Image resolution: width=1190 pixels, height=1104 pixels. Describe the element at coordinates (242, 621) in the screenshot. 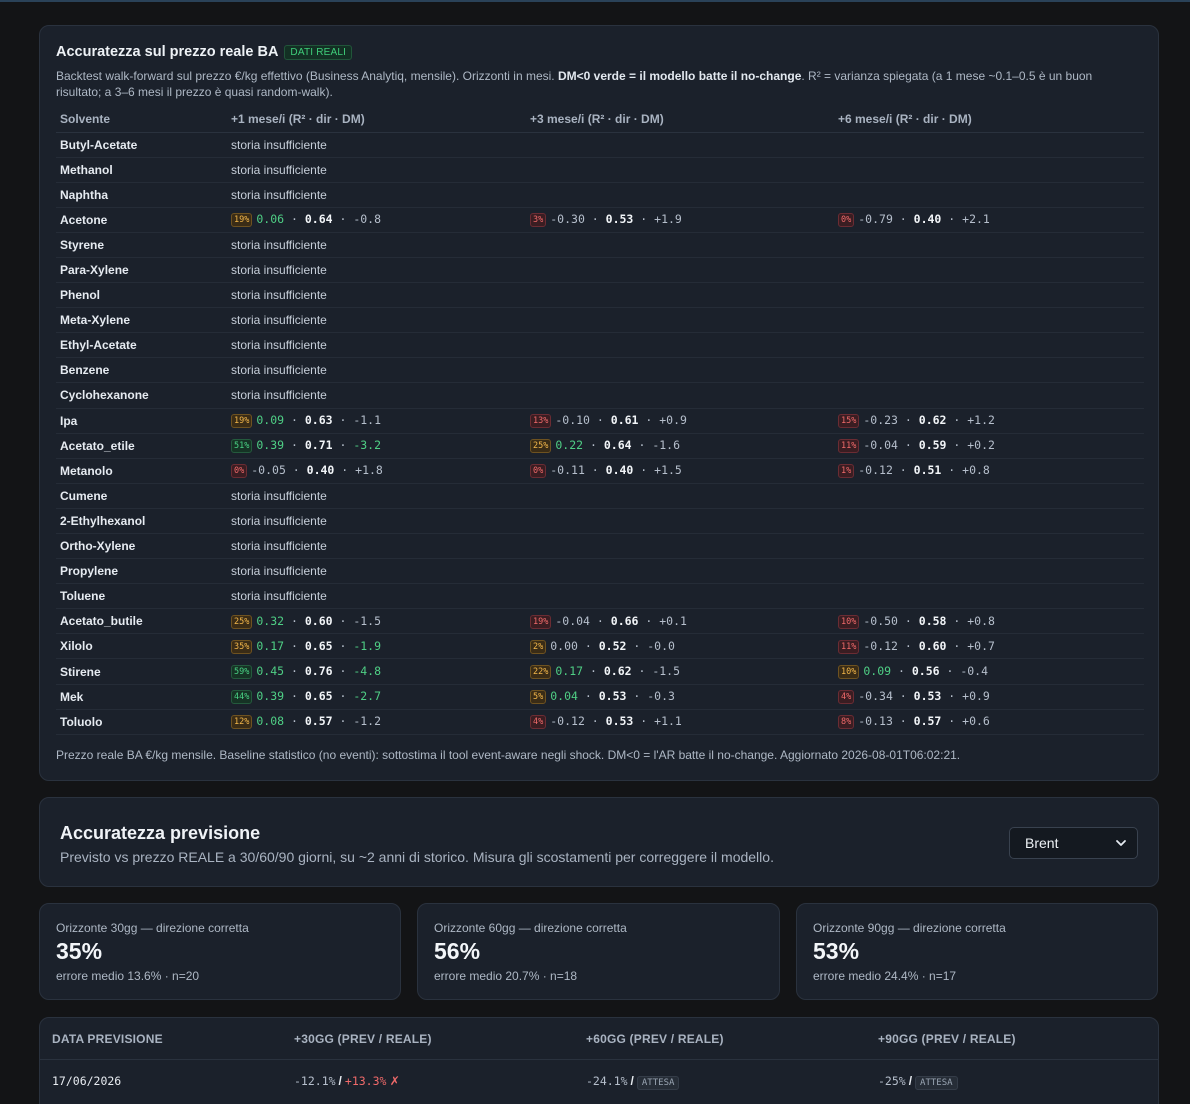

I see `direction-pct-badge: 25%` at that location.